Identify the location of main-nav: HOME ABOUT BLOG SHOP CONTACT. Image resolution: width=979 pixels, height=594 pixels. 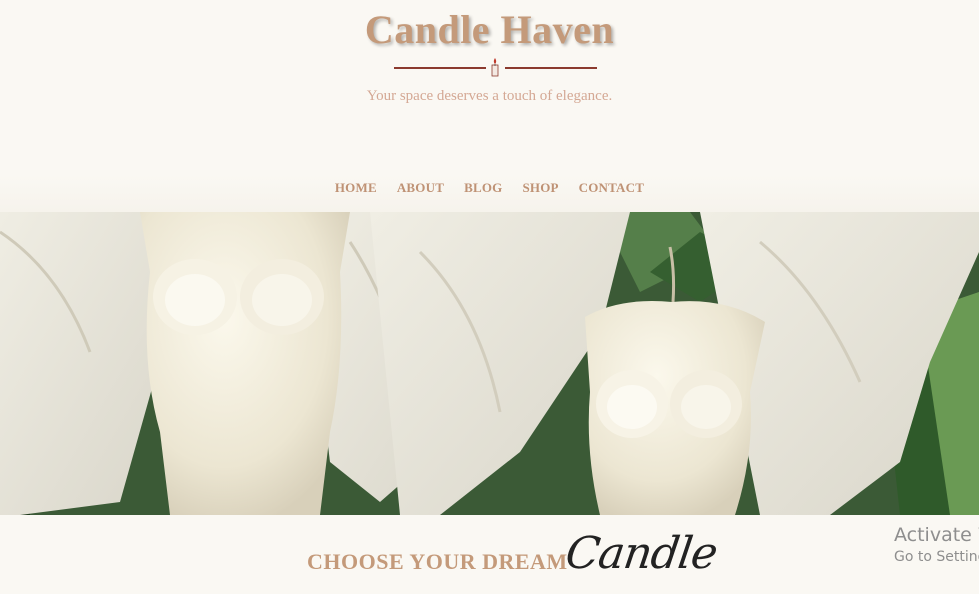
(489, 188).